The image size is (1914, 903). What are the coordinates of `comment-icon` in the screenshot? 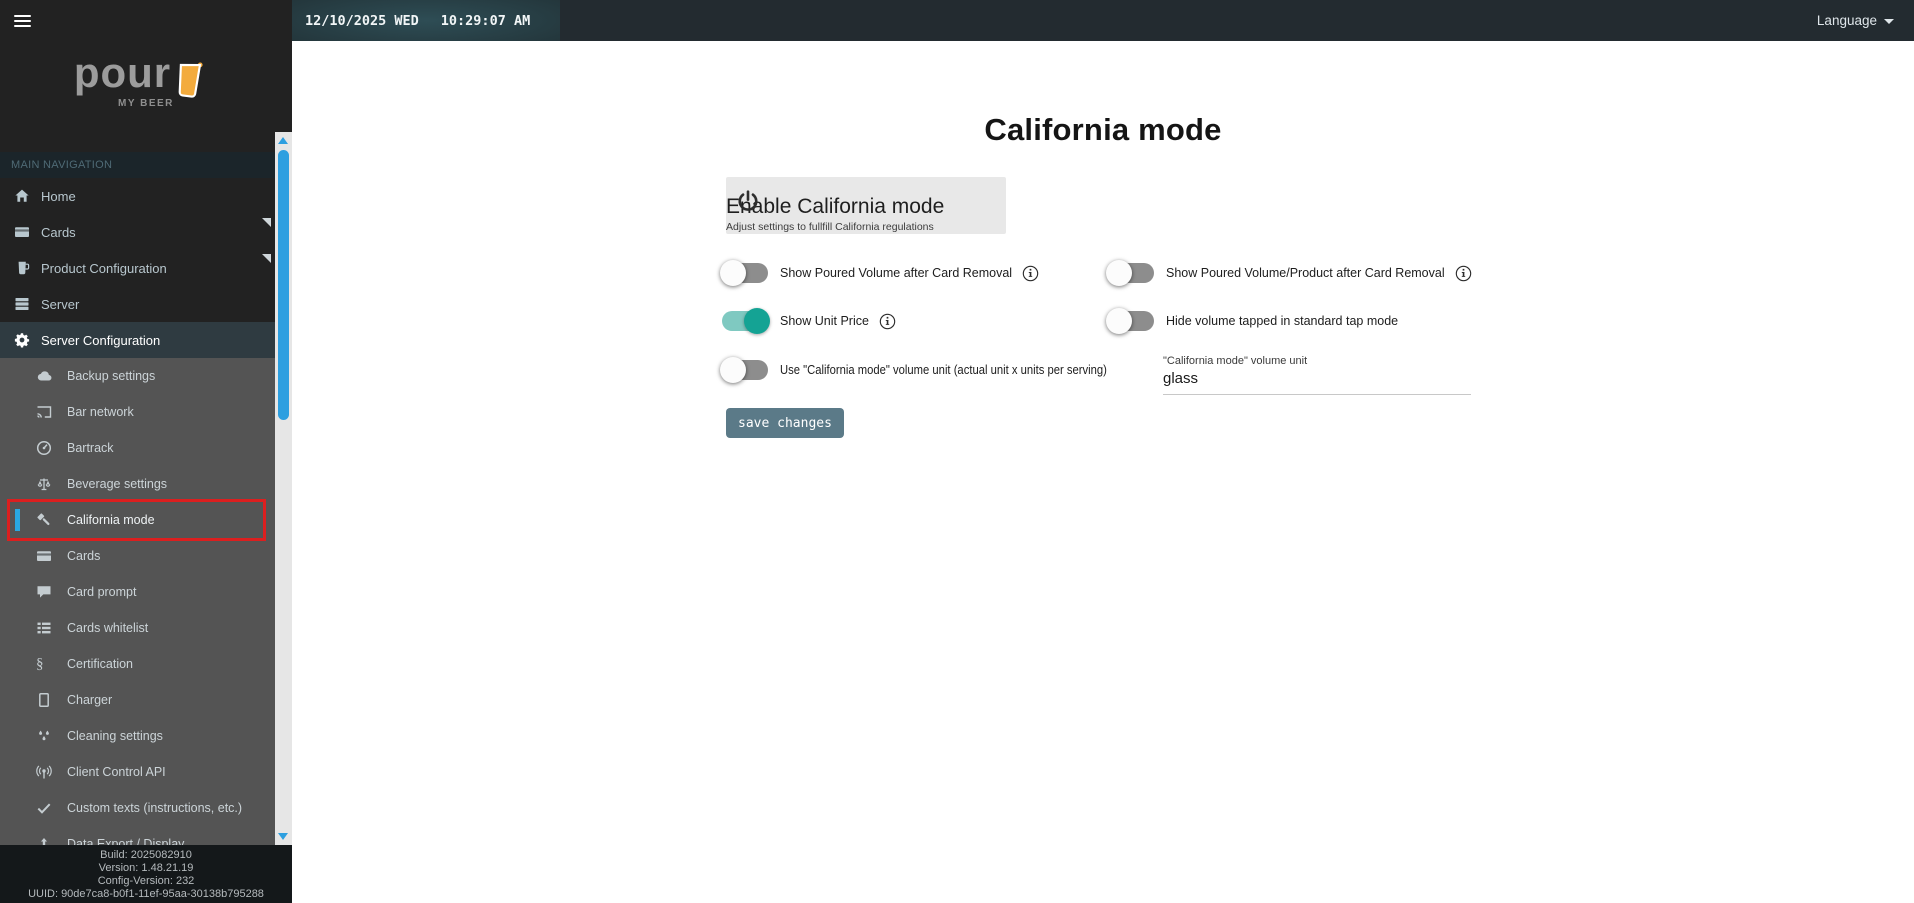 It's located at (44, 592).